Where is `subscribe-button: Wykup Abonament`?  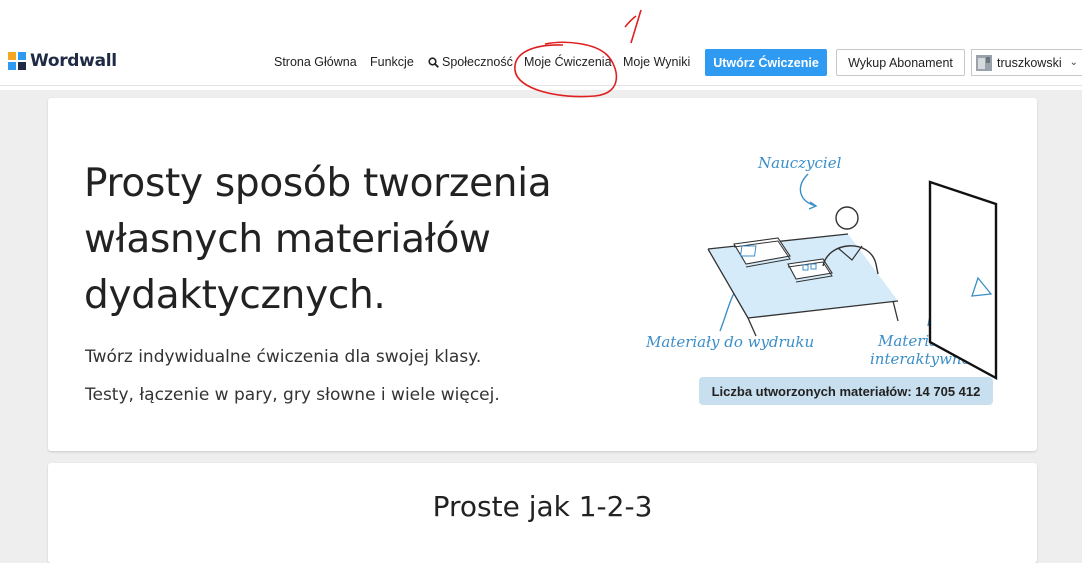
subscribe-button: Wykup Abonament is located at coordinates (900, 62).